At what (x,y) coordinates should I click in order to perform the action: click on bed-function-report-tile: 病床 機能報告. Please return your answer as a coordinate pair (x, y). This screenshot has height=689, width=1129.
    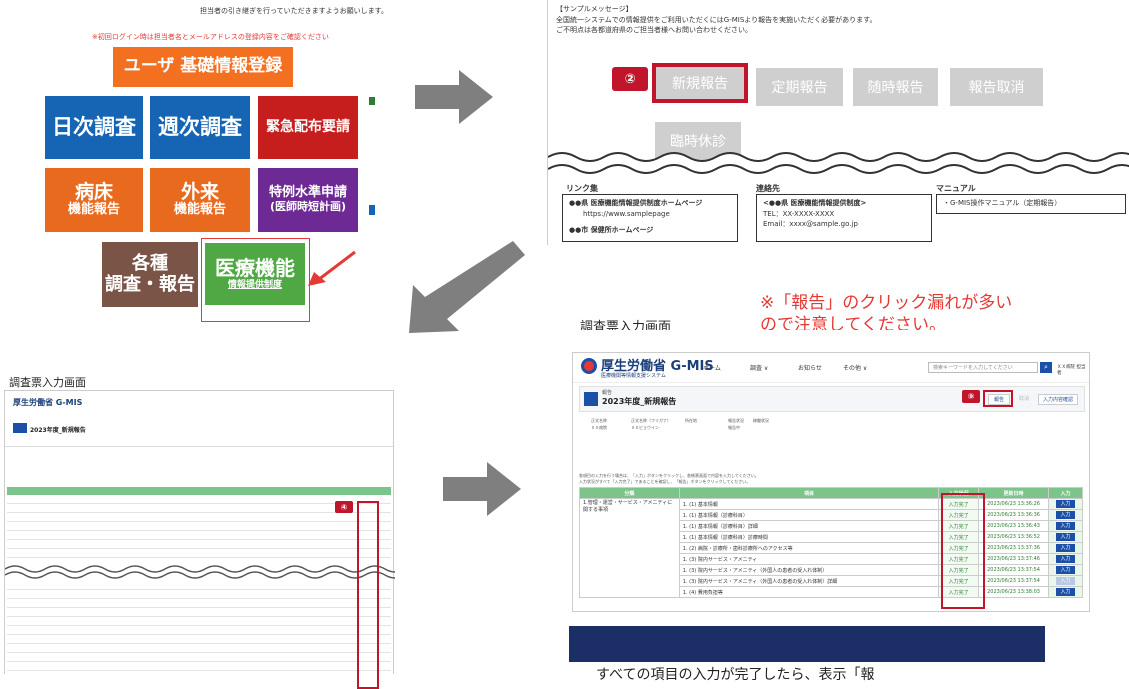
    Looking at the image, I should click on (94, 200).